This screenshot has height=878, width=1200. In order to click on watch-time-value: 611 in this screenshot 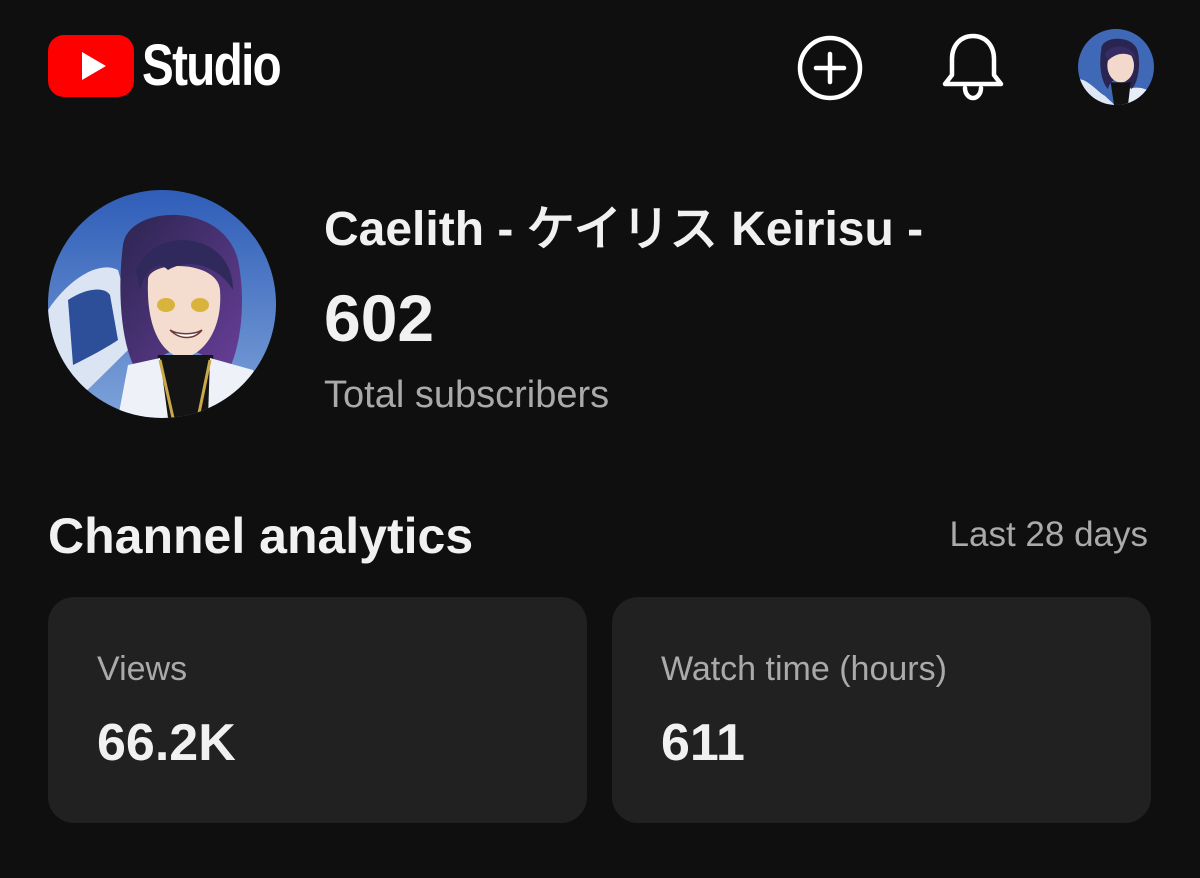, I will do `click(703, 743)`.